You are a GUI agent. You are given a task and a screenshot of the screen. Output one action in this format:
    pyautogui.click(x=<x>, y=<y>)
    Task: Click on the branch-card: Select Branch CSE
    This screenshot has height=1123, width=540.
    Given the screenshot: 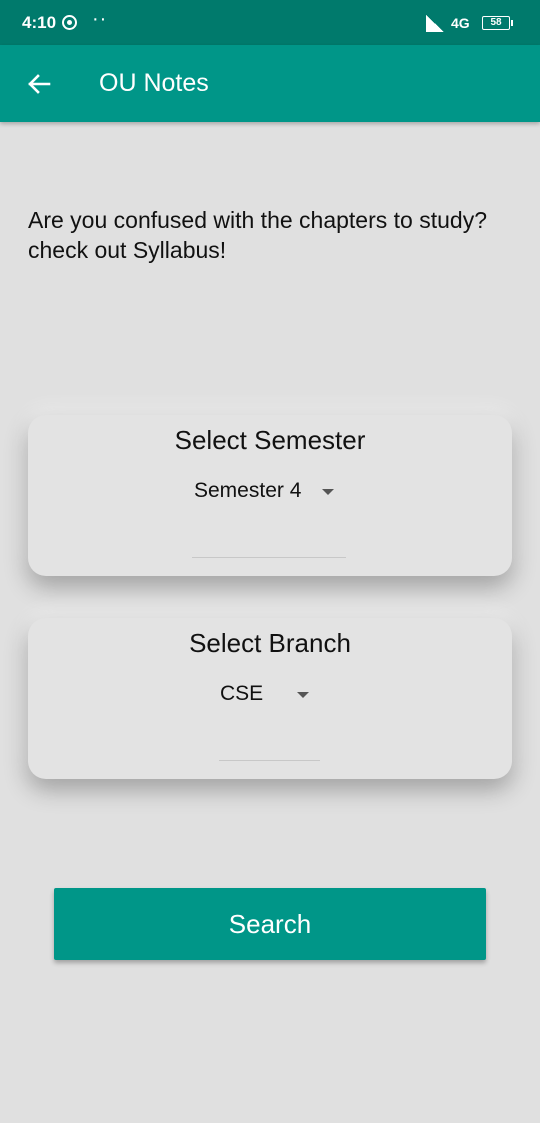 What is the action you would take?
    pyautogui.click(x=270, y=698)
    